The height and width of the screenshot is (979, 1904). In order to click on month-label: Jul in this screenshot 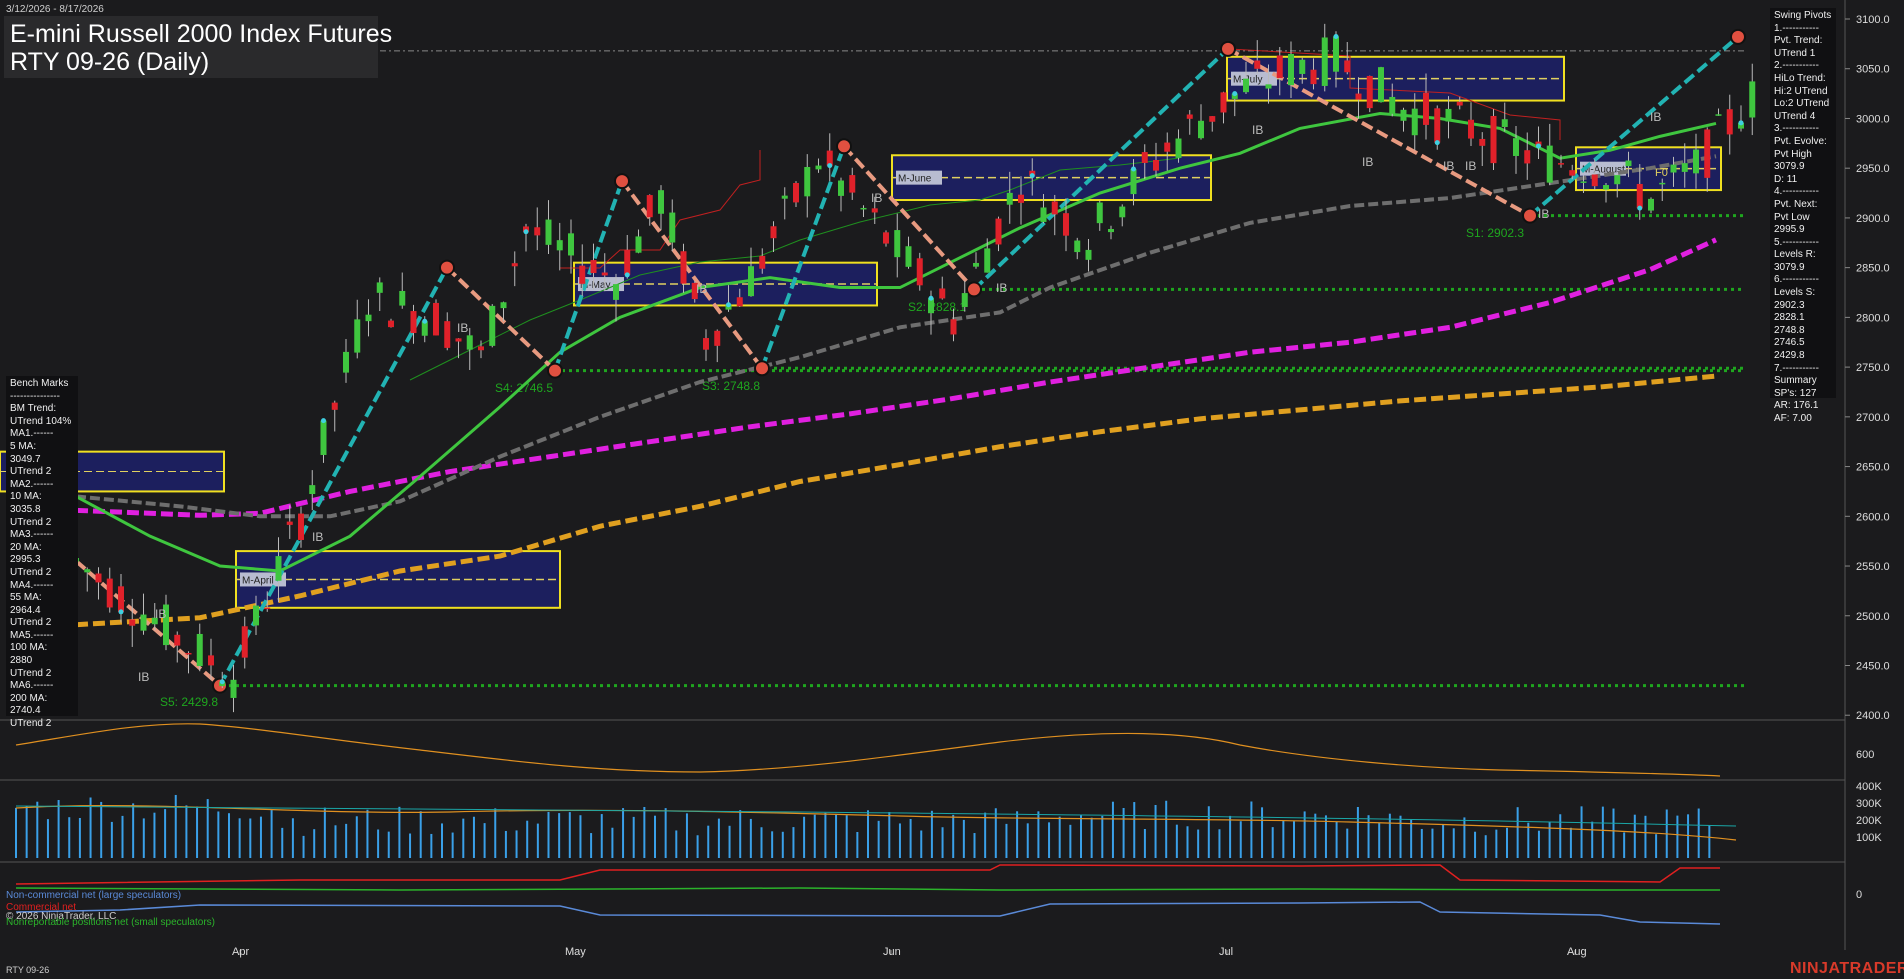, I will do `click(1226, 952)`.